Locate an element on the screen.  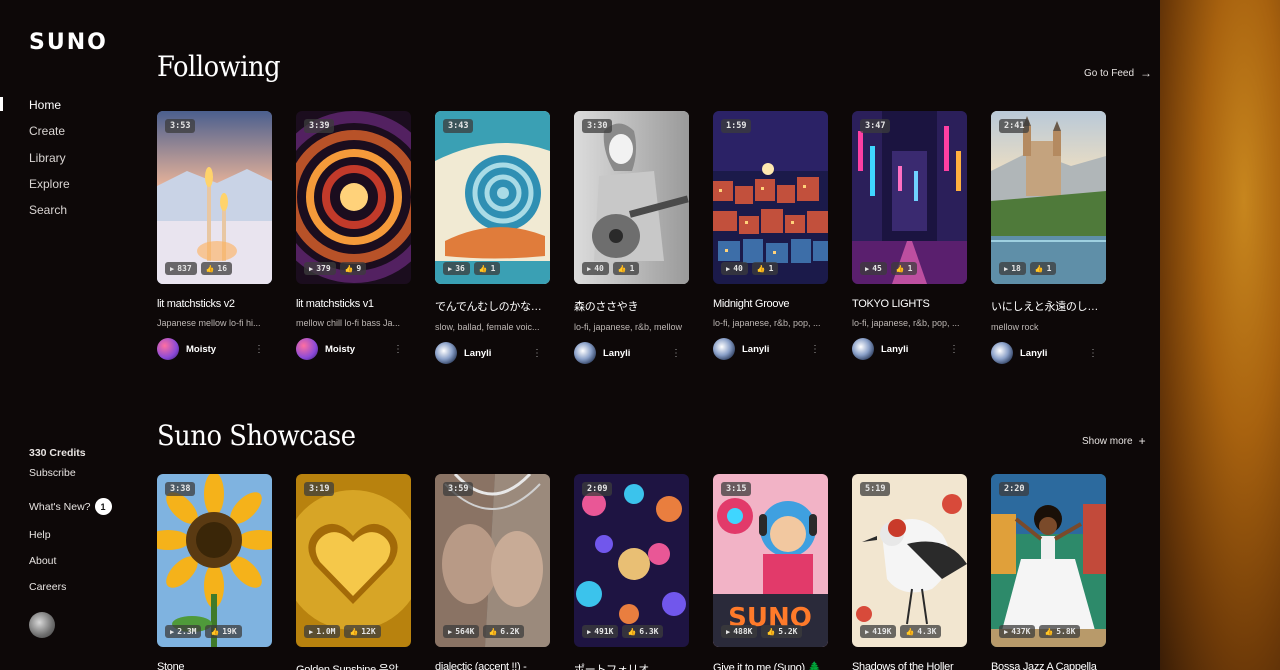
song-cover-art: 3:38 ▶ 2.3M 👍 19K is located at coordinates (214, 560).